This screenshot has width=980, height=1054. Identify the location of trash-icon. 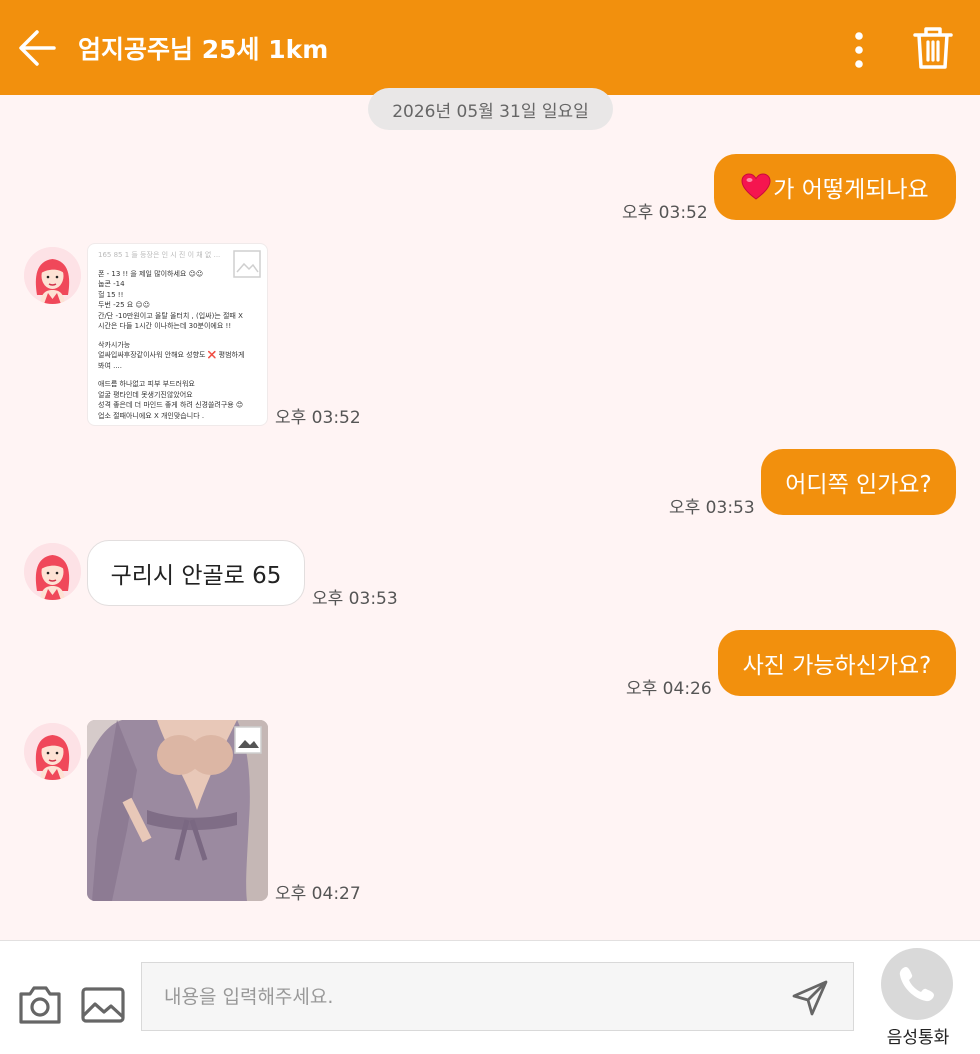
(933, 48).